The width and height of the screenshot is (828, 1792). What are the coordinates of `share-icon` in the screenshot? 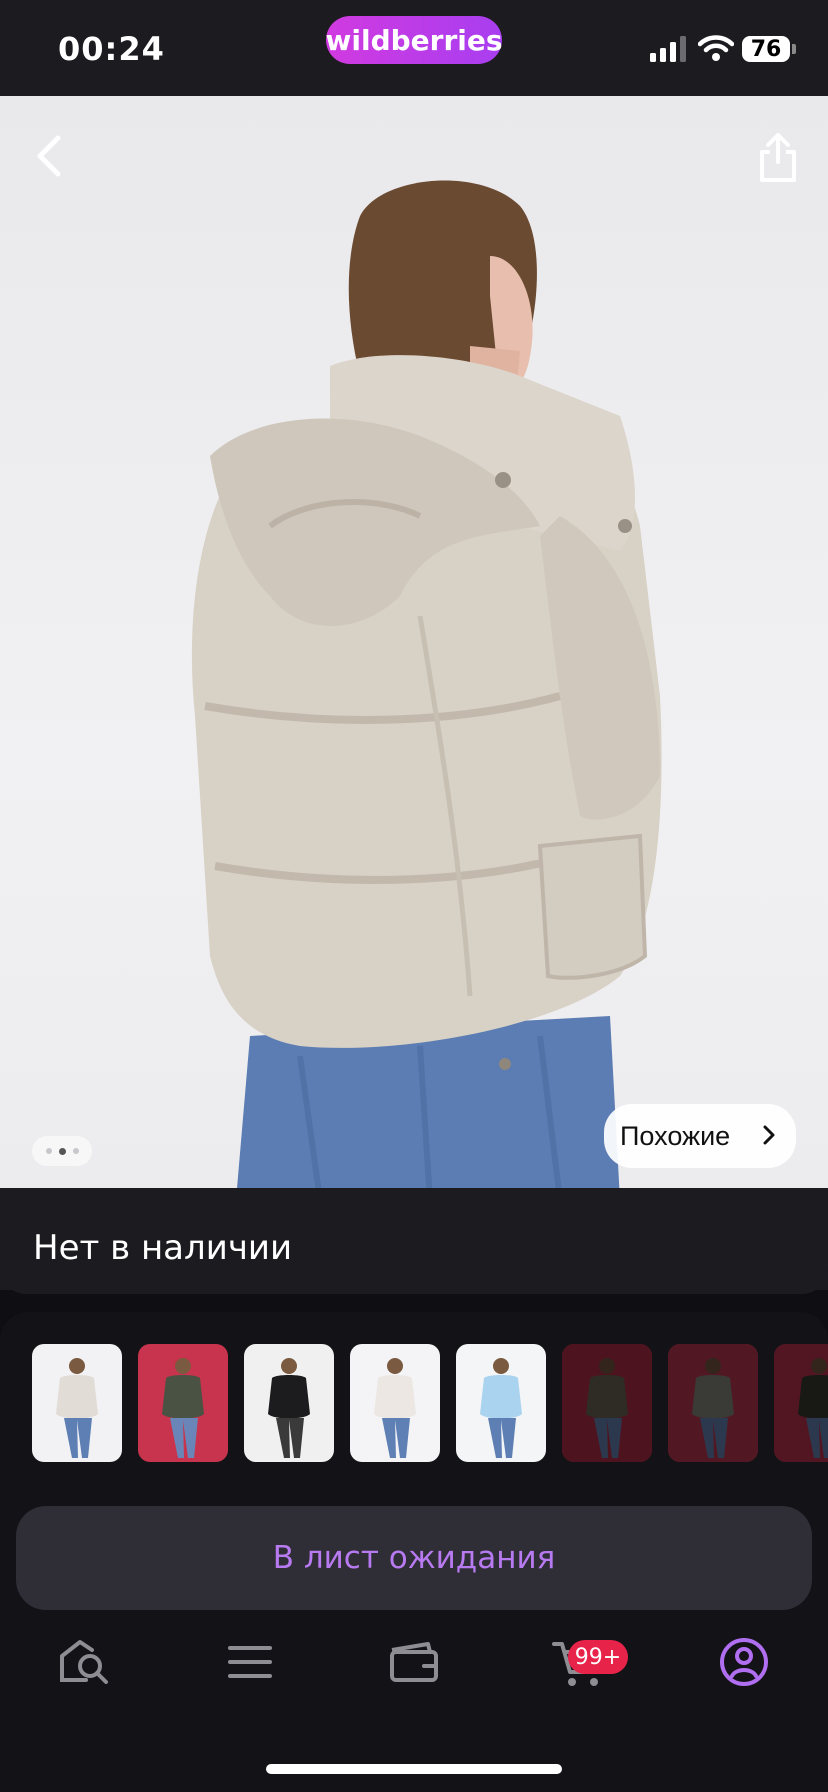 It's located at (778, 158).